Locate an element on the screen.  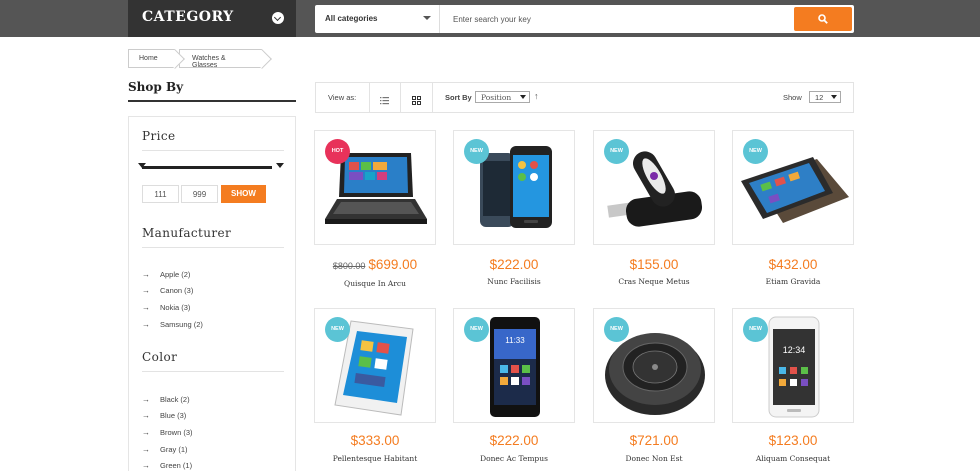
sort-direction-icon: ↑ is located at coordinates (536, 96).